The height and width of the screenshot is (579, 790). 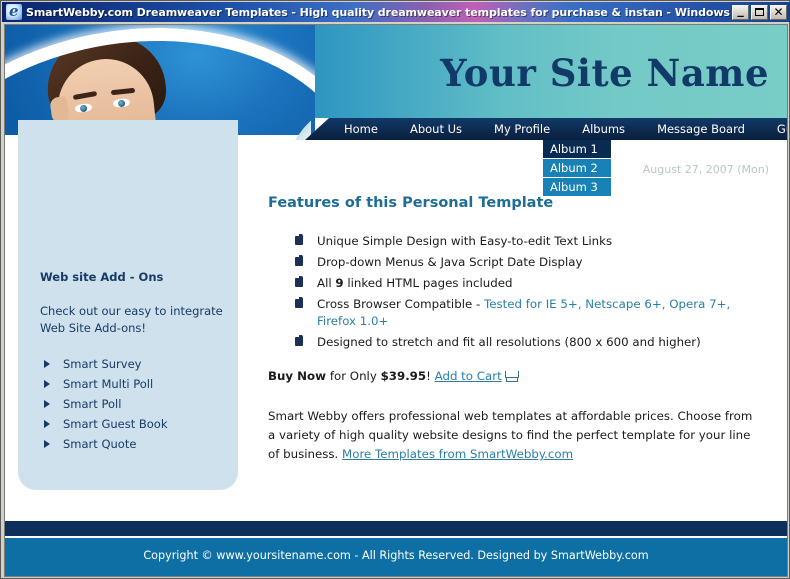 I want to click on close-icon: ✕, so click(x=778, y=11).